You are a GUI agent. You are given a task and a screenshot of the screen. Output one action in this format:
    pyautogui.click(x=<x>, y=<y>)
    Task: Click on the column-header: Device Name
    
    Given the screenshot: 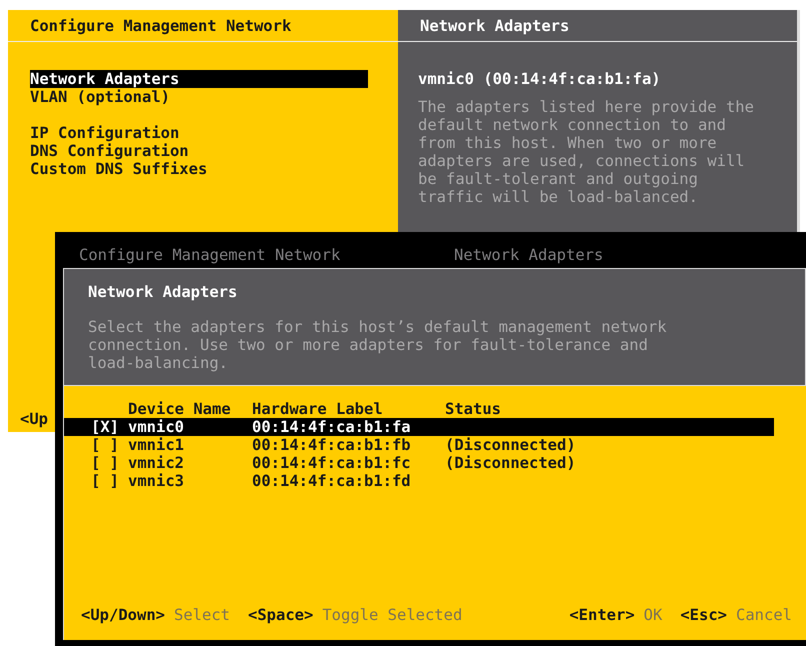 What is the action you would take?
    pyautogui.click(x=180, y=409)
    